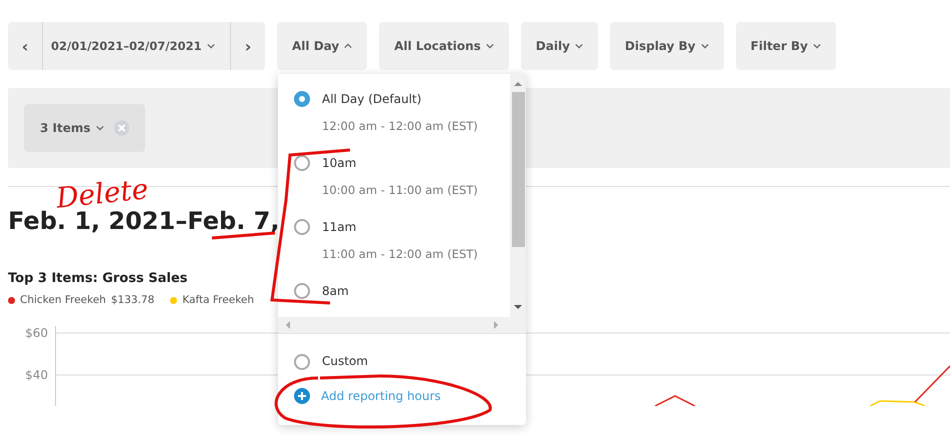 The height and width of the screenshot is (437, 950). I want to click on legend-label: Kafta Freekeh, so click(218, 300).